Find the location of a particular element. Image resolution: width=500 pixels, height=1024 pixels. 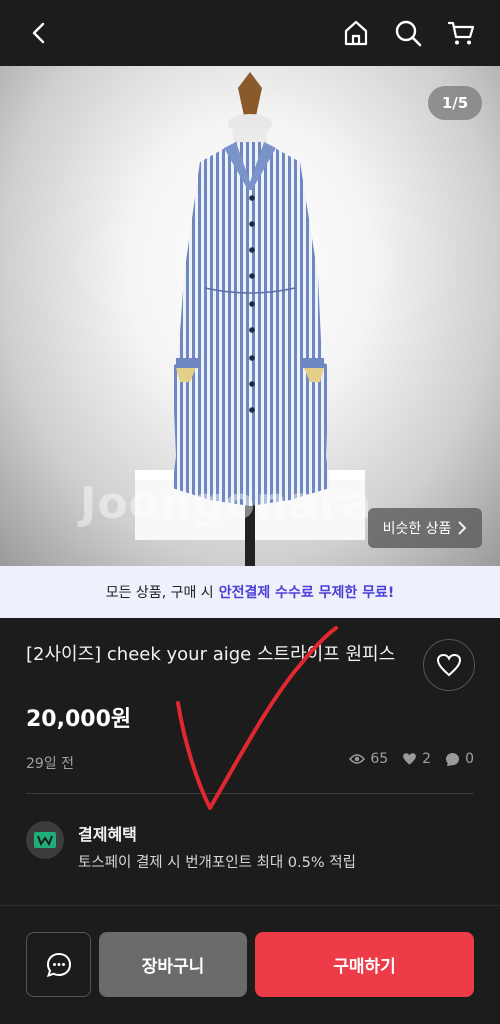

payment-logo-icon is located at coordinates (45, 840).